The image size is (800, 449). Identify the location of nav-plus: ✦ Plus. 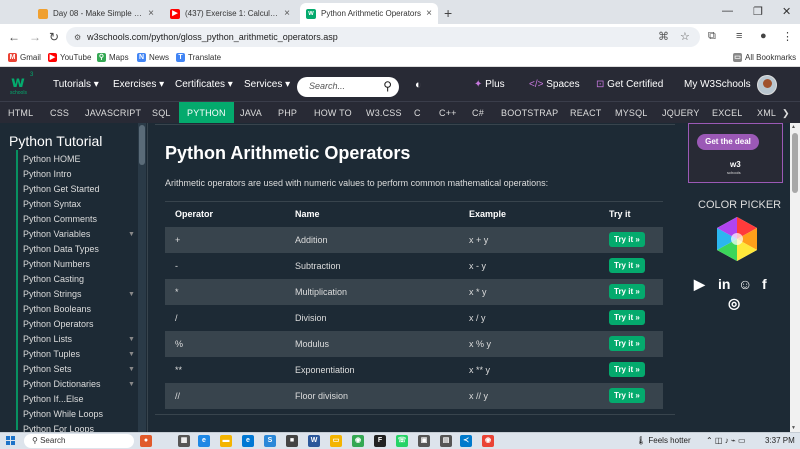
(489, 84).